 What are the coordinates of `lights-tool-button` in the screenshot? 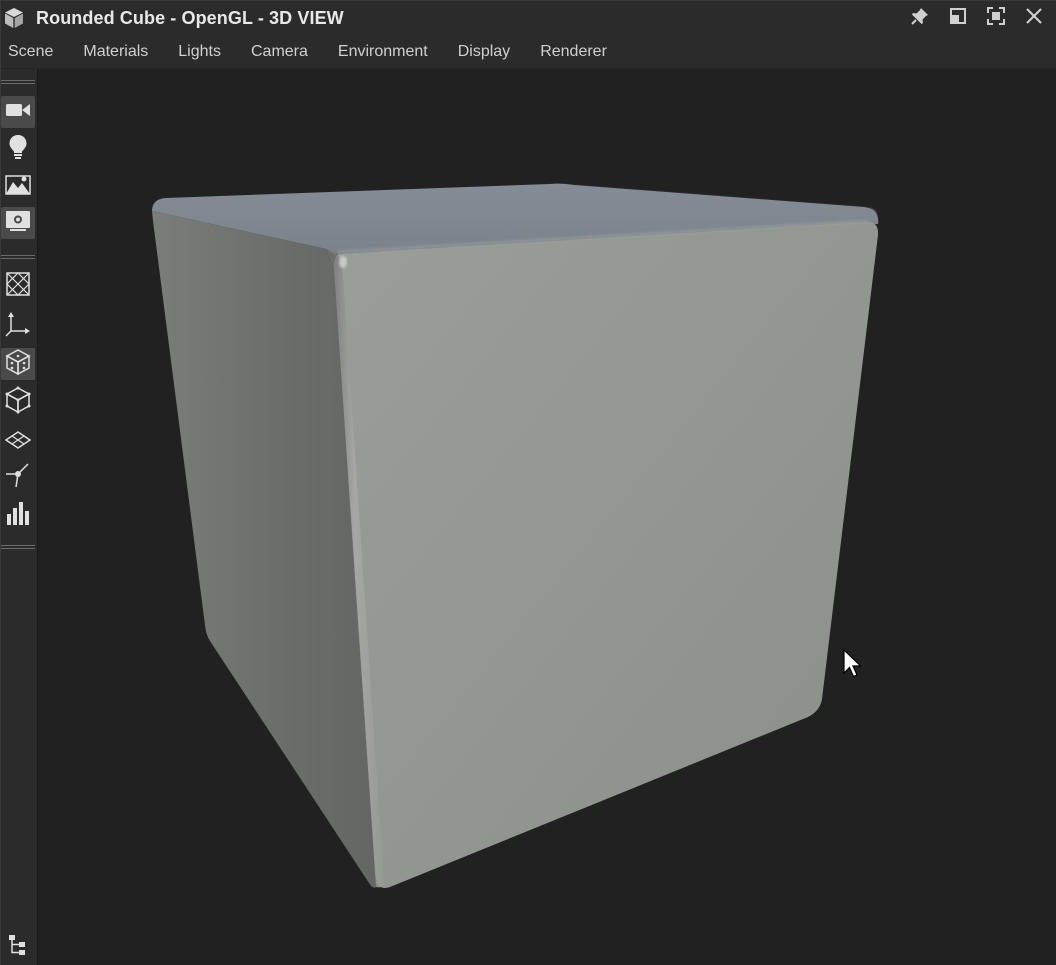 It's located at (18, 149).